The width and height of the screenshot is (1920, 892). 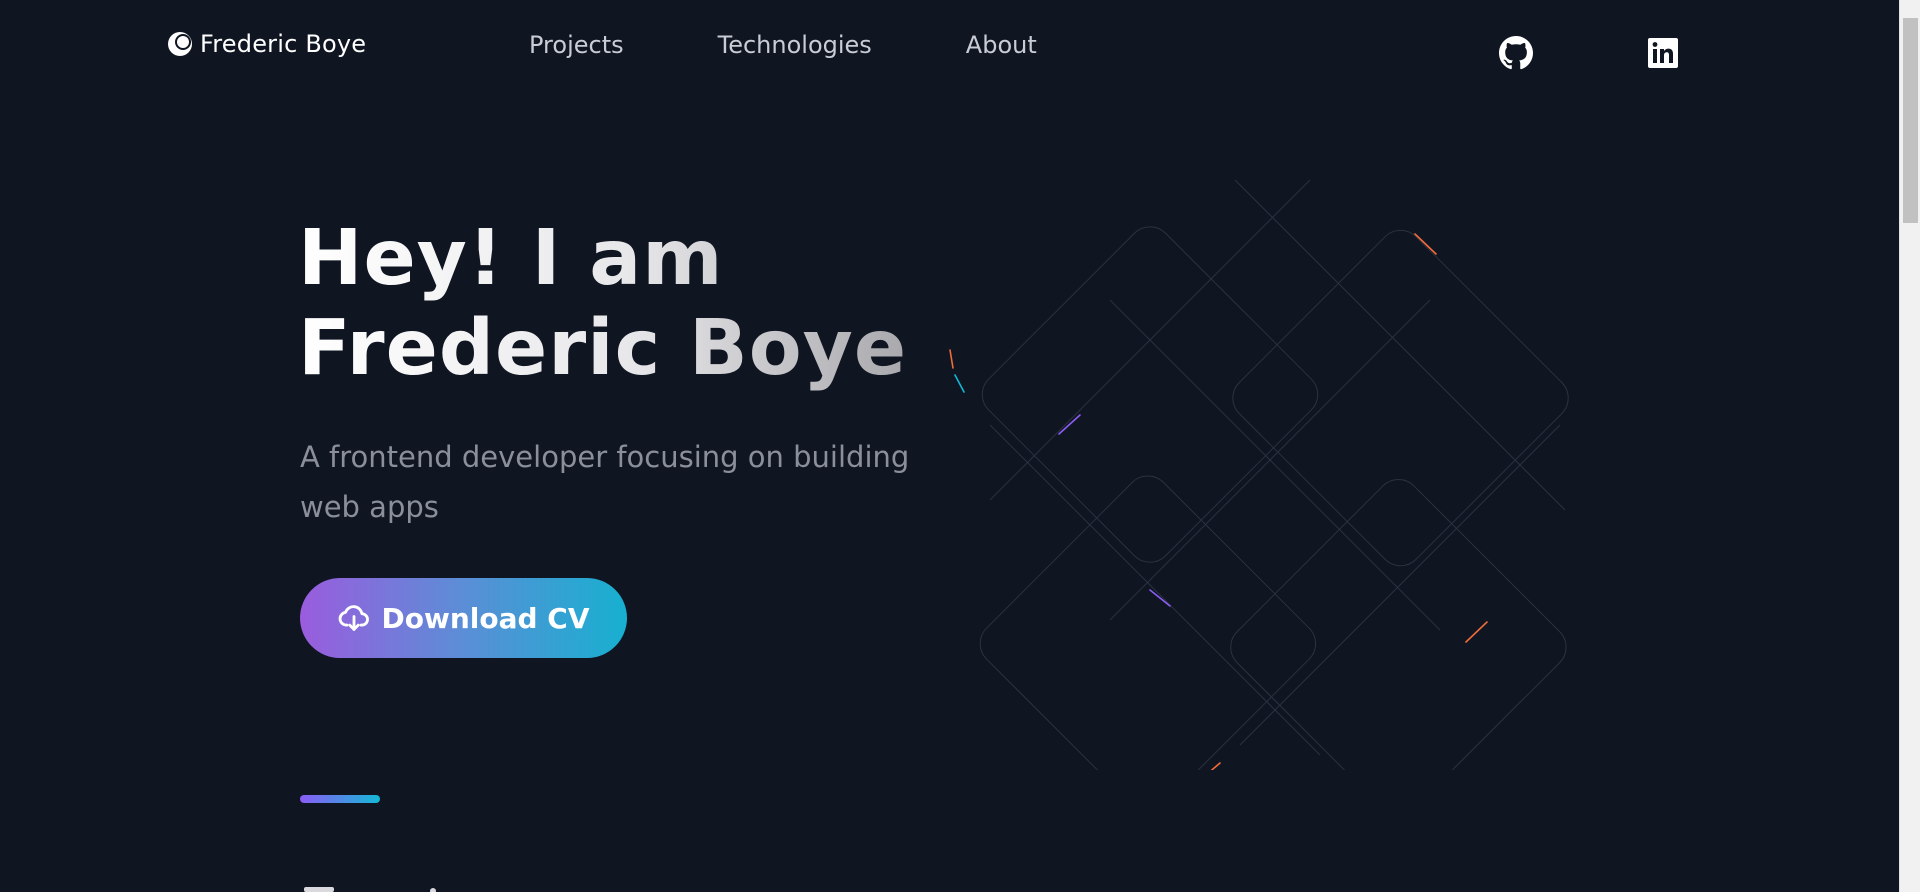 I want to click on next-section-heading, so click(x=370, y=886).